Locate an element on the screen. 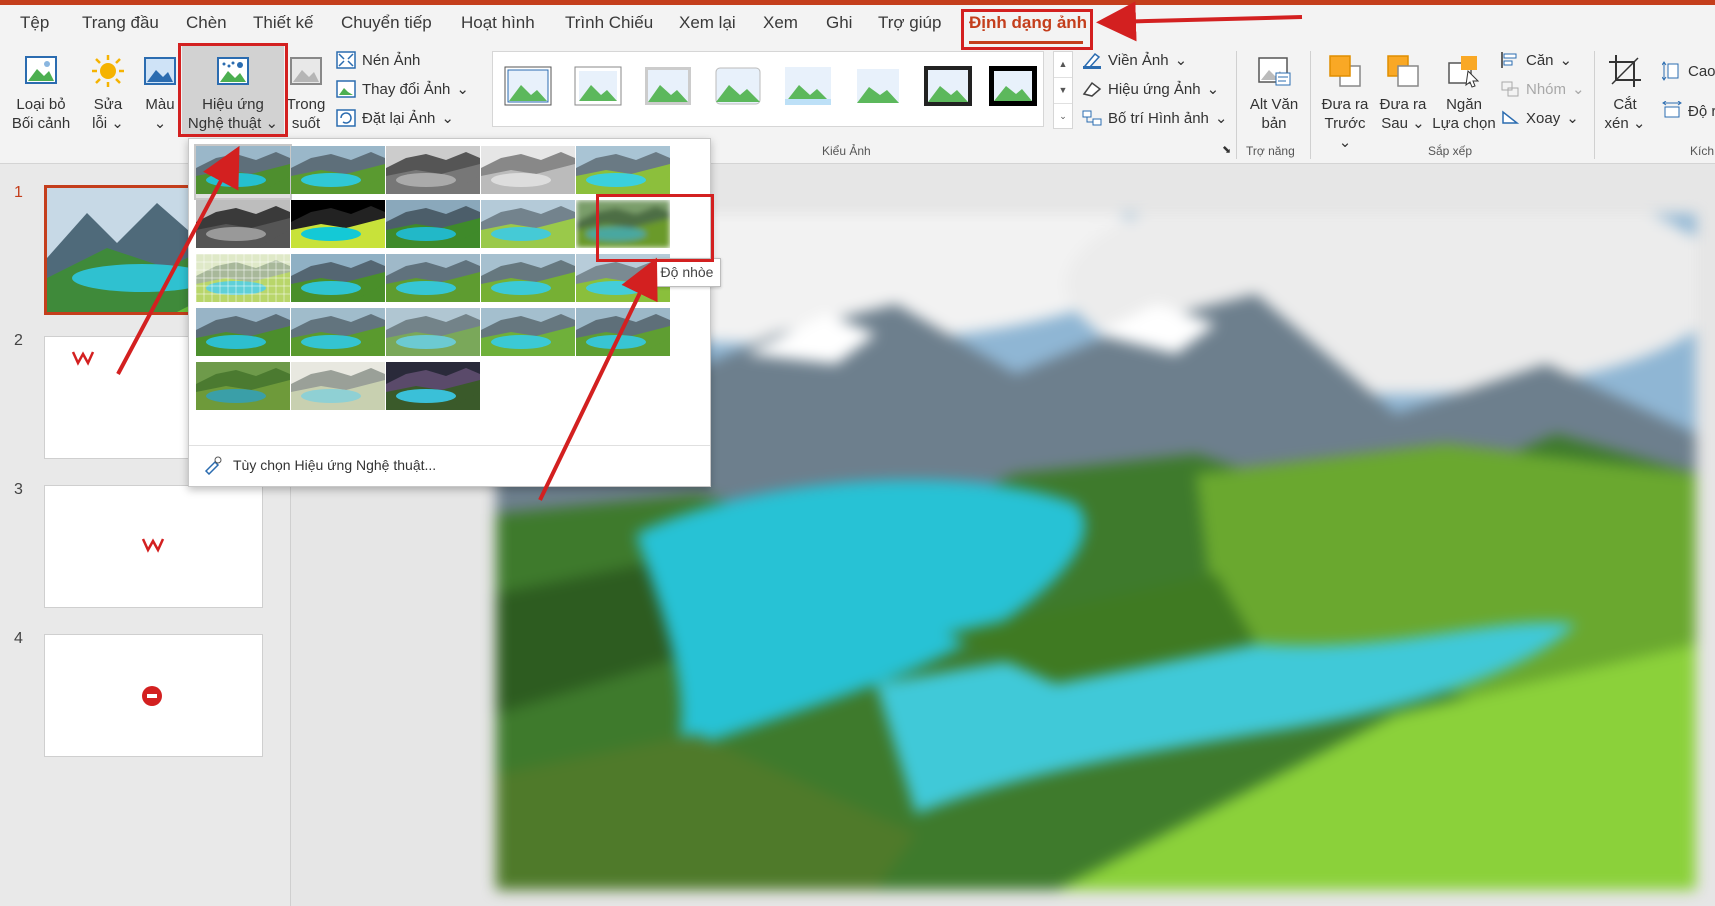 The image size is (1715, 906). rotate-icon is located at coordinates (1511, 117).